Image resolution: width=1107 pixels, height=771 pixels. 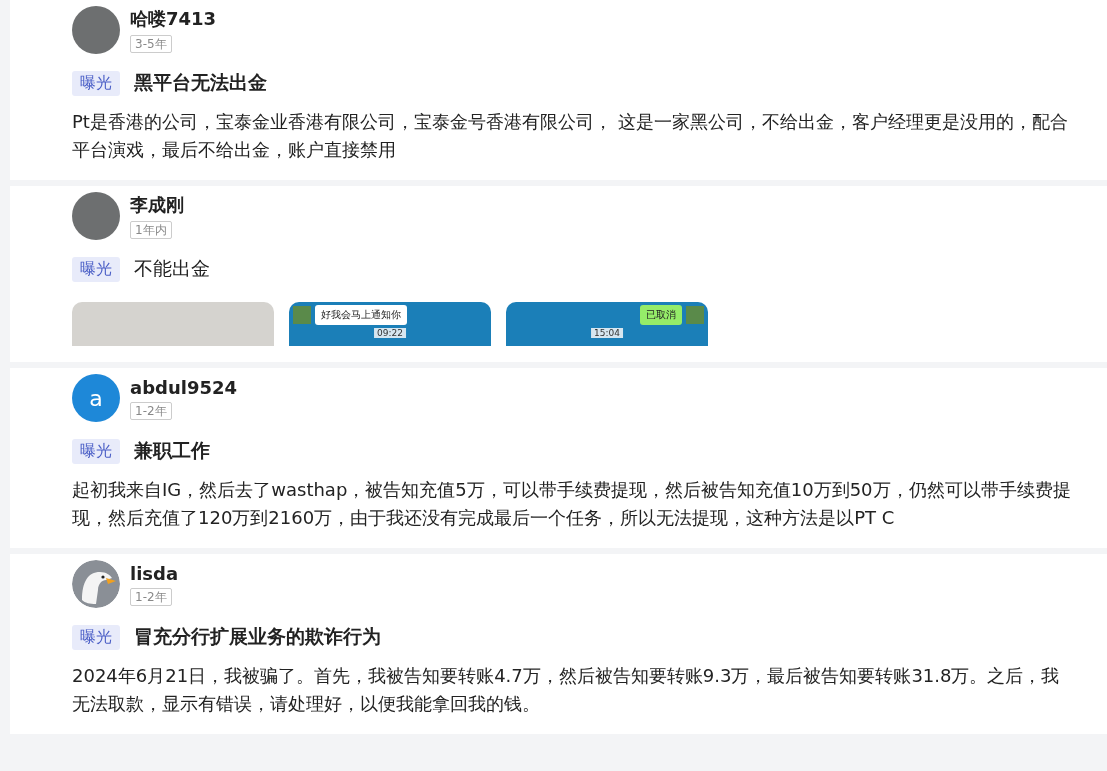 What do you see at coordinates (172, 451) in the screenshot?
I see `post-title: 兼职工作` at bounding box center [172, 451].